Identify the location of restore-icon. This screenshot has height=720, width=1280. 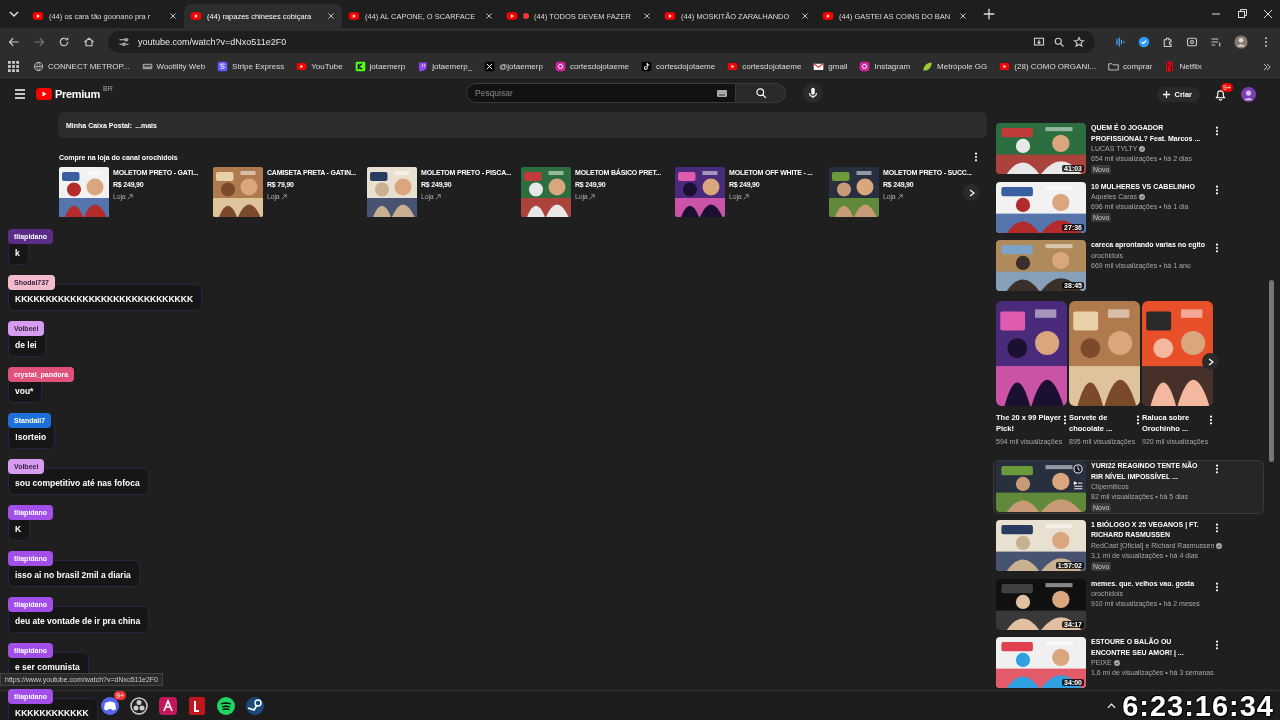
(1242, 14).